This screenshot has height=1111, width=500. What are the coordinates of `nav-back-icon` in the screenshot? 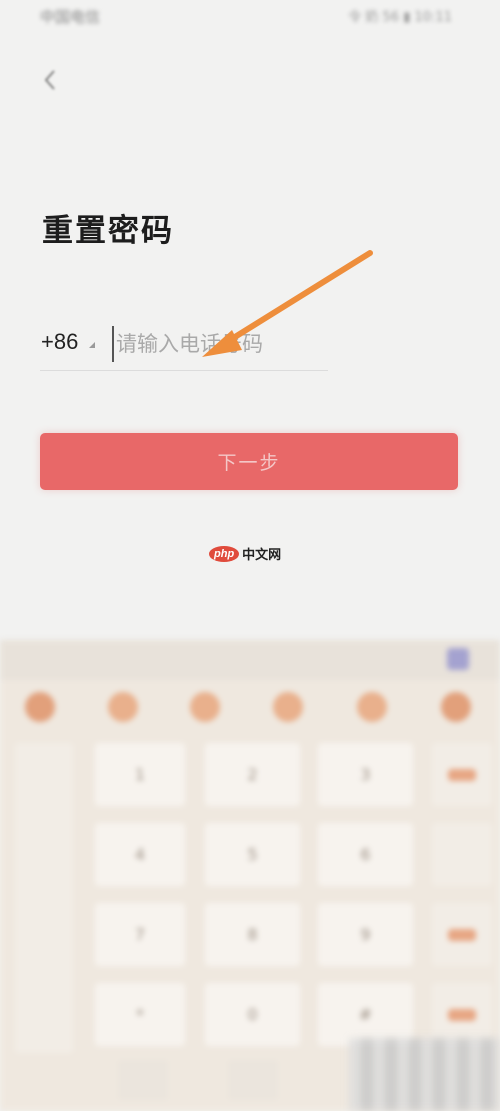 It's located at (143, 1080).